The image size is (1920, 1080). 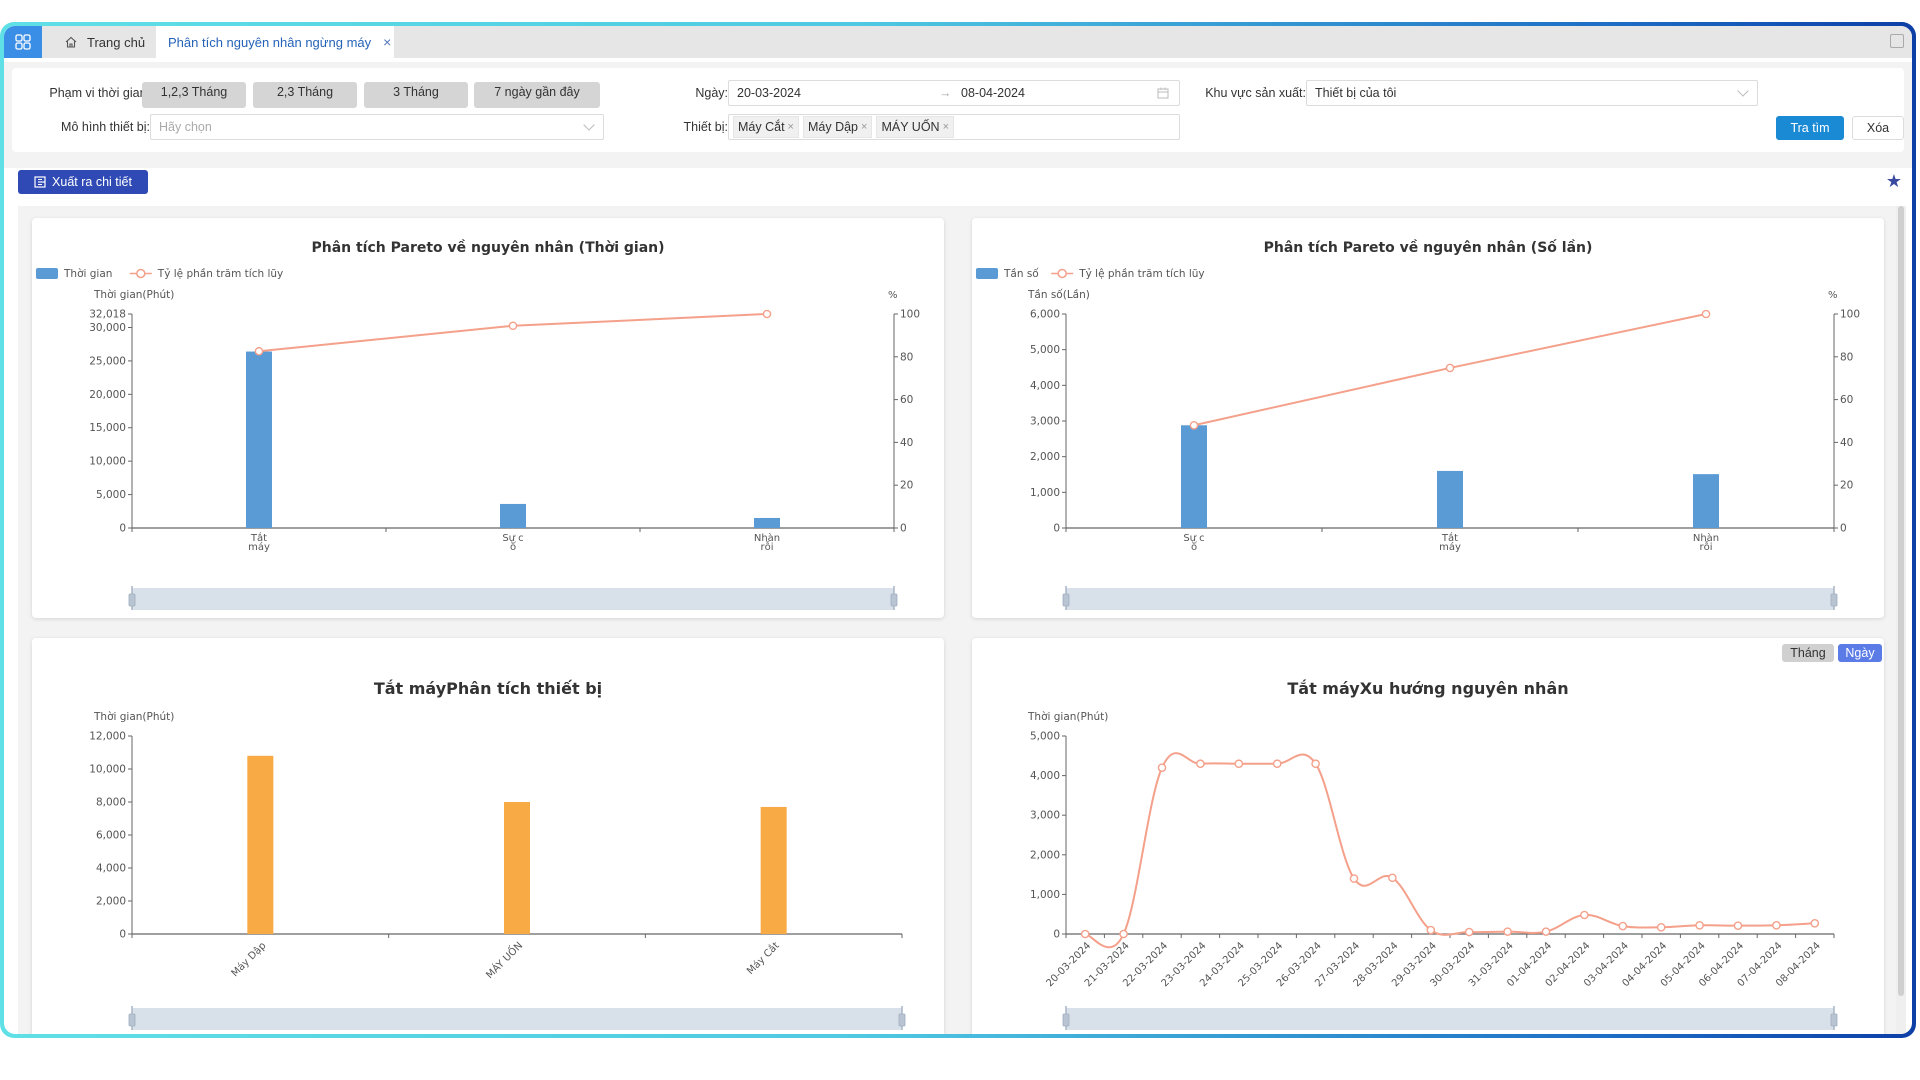 I want to click on chart-title: Tắt máyPhân tích thiết bị, so click(x=488, y=688).